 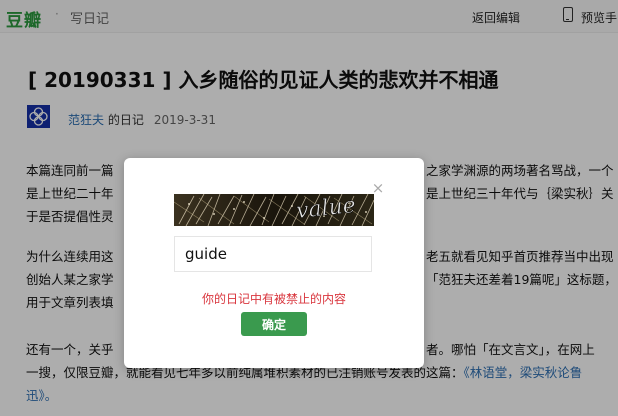 I want to click on error-message: 你的日记中有被禁止的内容, so click(x=273, y=299).